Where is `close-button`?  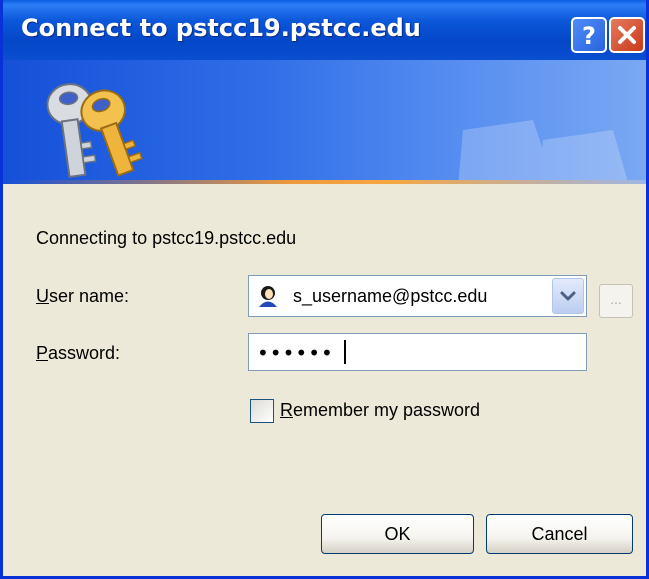 close-button is located at coordinates (627, 35).